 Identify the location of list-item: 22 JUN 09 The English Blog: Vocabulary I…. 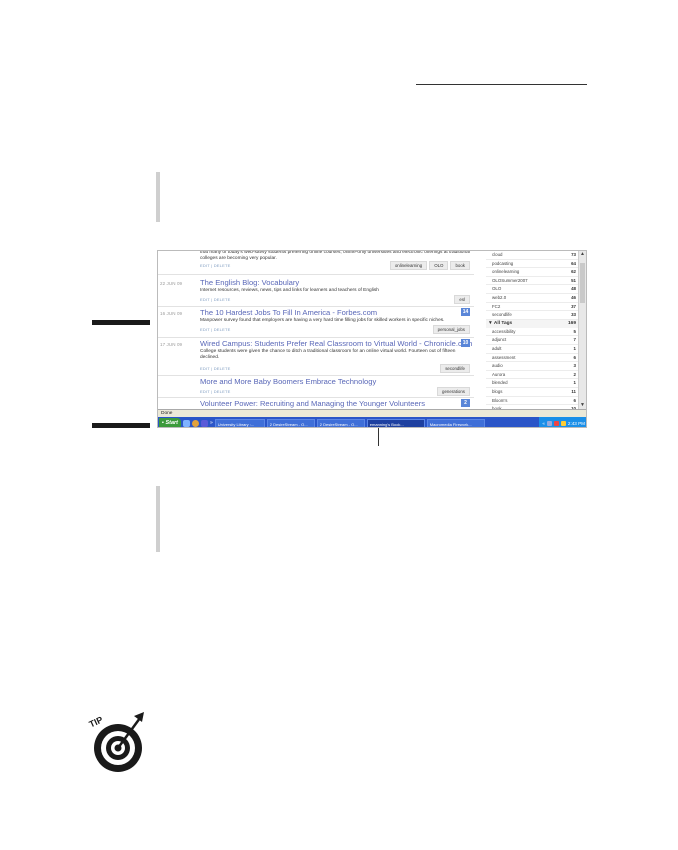
(316, 292).